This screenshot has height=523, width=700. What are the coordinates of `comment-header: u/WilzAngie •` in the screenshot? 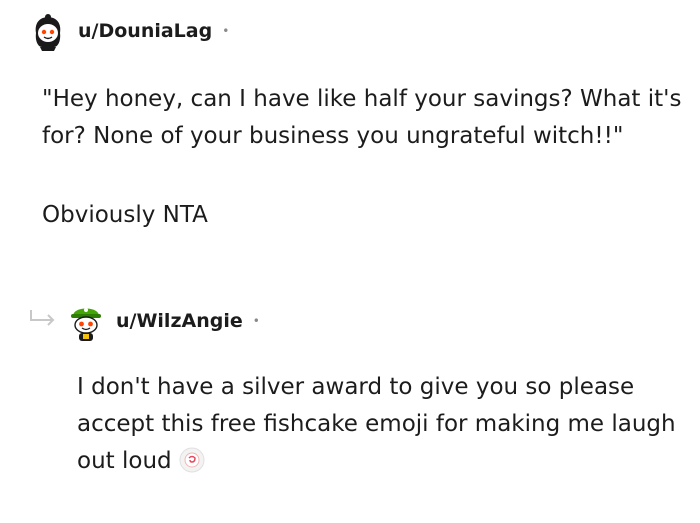 It's located at (164, 321).